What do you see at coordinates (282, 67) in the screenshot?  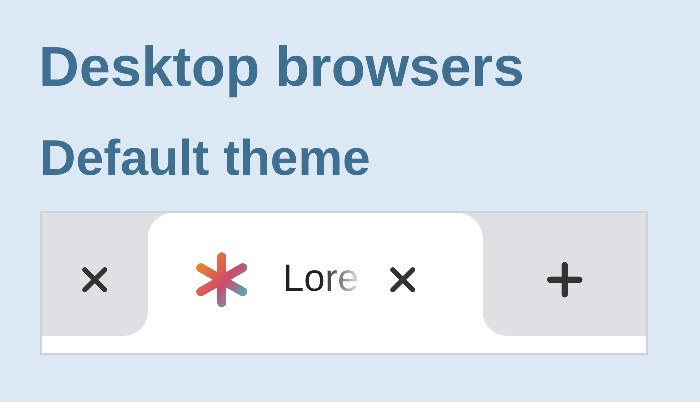 I see `page-heading: Desktop browsers` at bounding box center [282, 67].